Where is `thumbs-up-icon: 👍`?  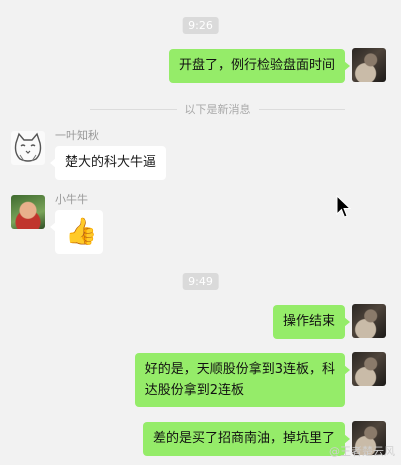 thumbs-up-icon: 👍 is located at coordinates (81, 232).